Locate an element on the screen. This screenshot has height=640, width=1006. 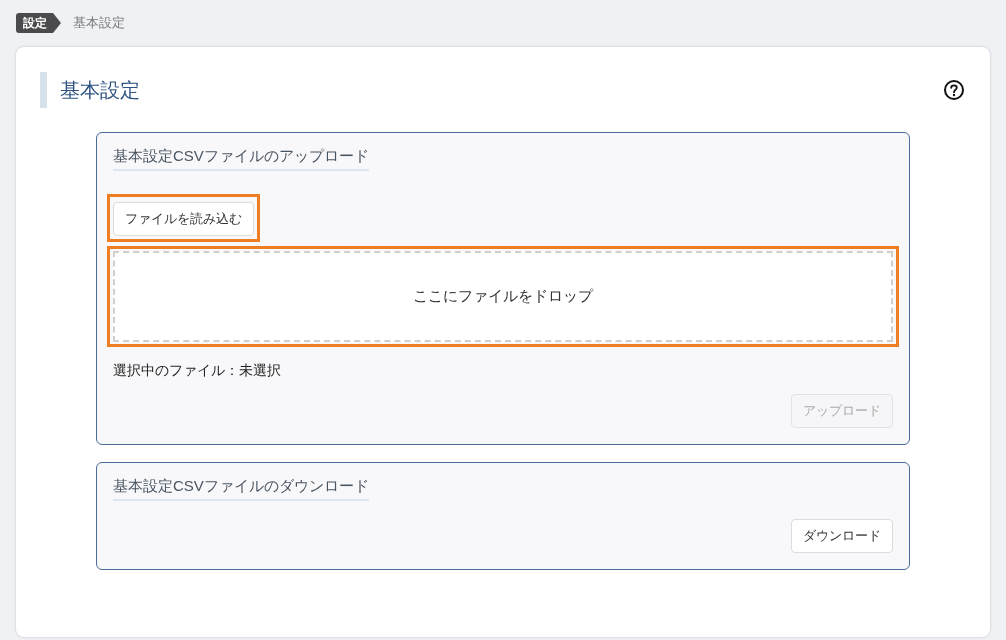
download-button: ダウンロード is located at coordinates (842, 536).